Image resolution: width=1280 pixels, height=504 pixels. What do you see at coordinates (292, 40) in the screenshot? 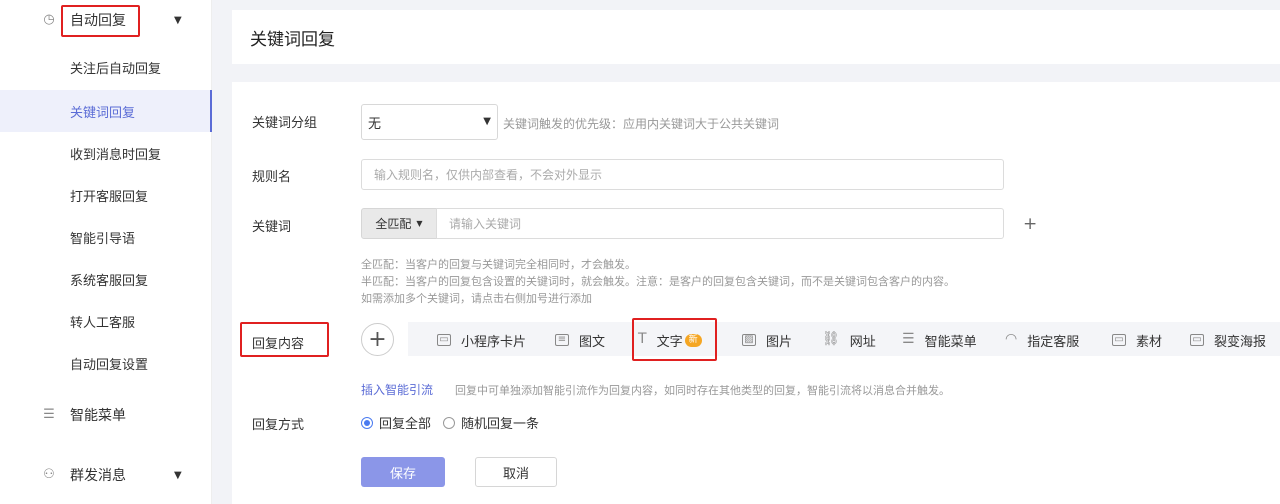
I see `page-title: 关键词回复` at bounding box center [292, 40].